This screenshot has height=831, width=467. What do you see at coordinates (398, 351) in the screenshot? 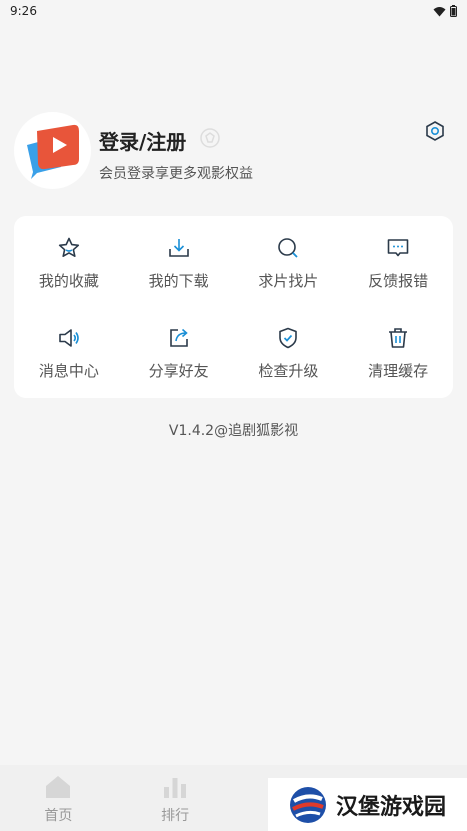
I see `menu-item-clear-cache: 清理缓存` at bounding box center [398, 351].